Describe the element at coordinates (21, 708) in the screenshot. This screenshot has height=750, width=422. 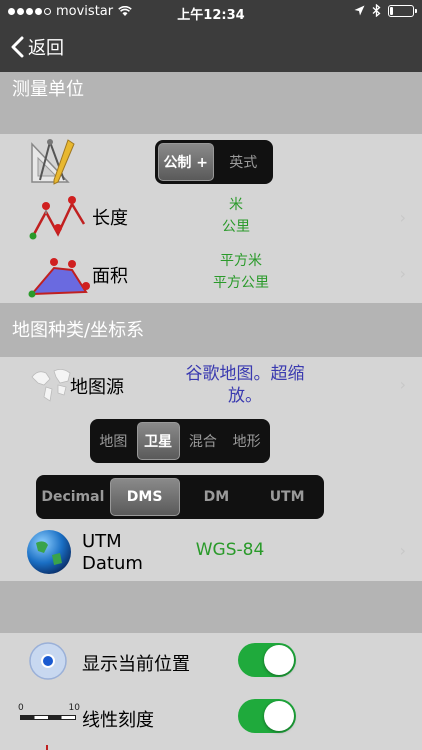
I see `scale-label-start: 0` at that location.